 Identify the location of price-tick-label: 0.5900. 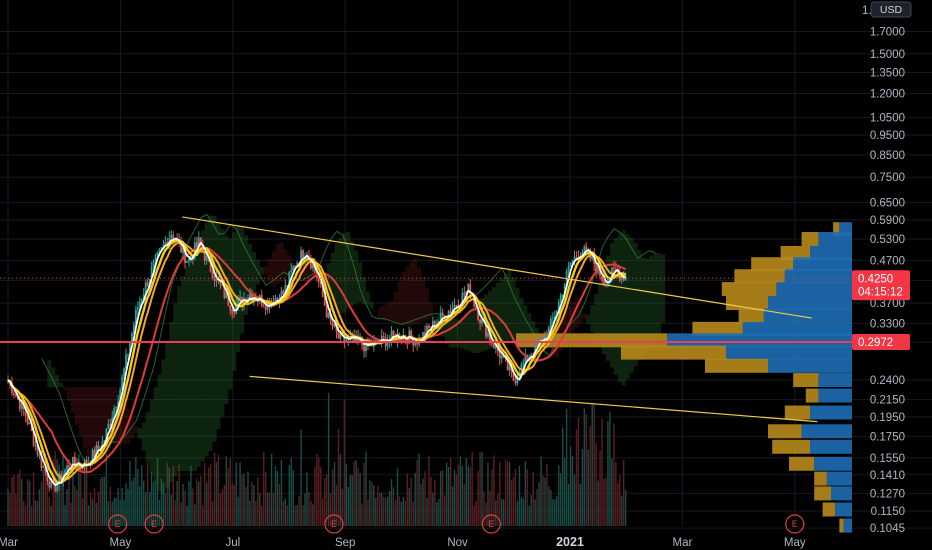
(887, 221).